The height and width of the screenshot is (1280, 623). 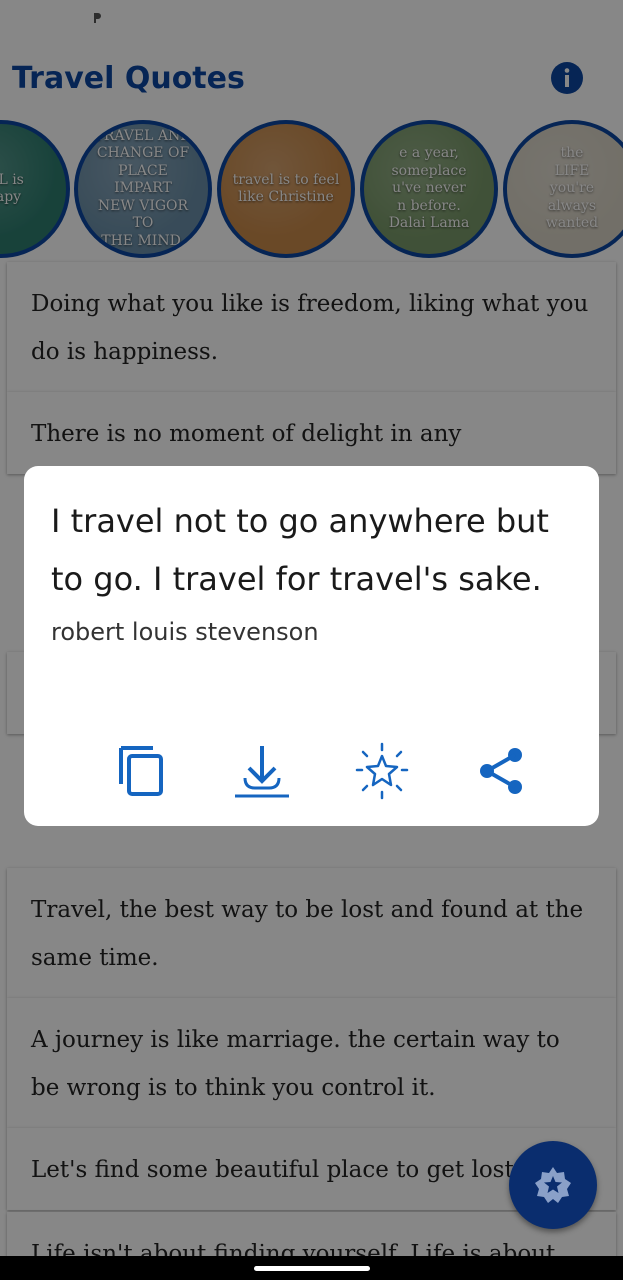 I want to click on download-button, so click(x=262, y=771).